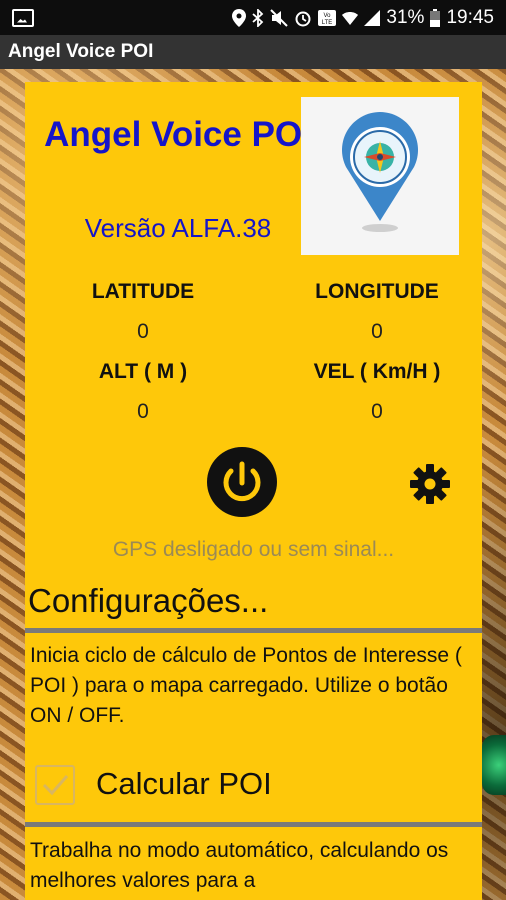 This screenshot has width=506, height=900. What do you see at coordinates (372, 17) in the screenshot?
I see `signal-icon` at bounding box center [372, 17].